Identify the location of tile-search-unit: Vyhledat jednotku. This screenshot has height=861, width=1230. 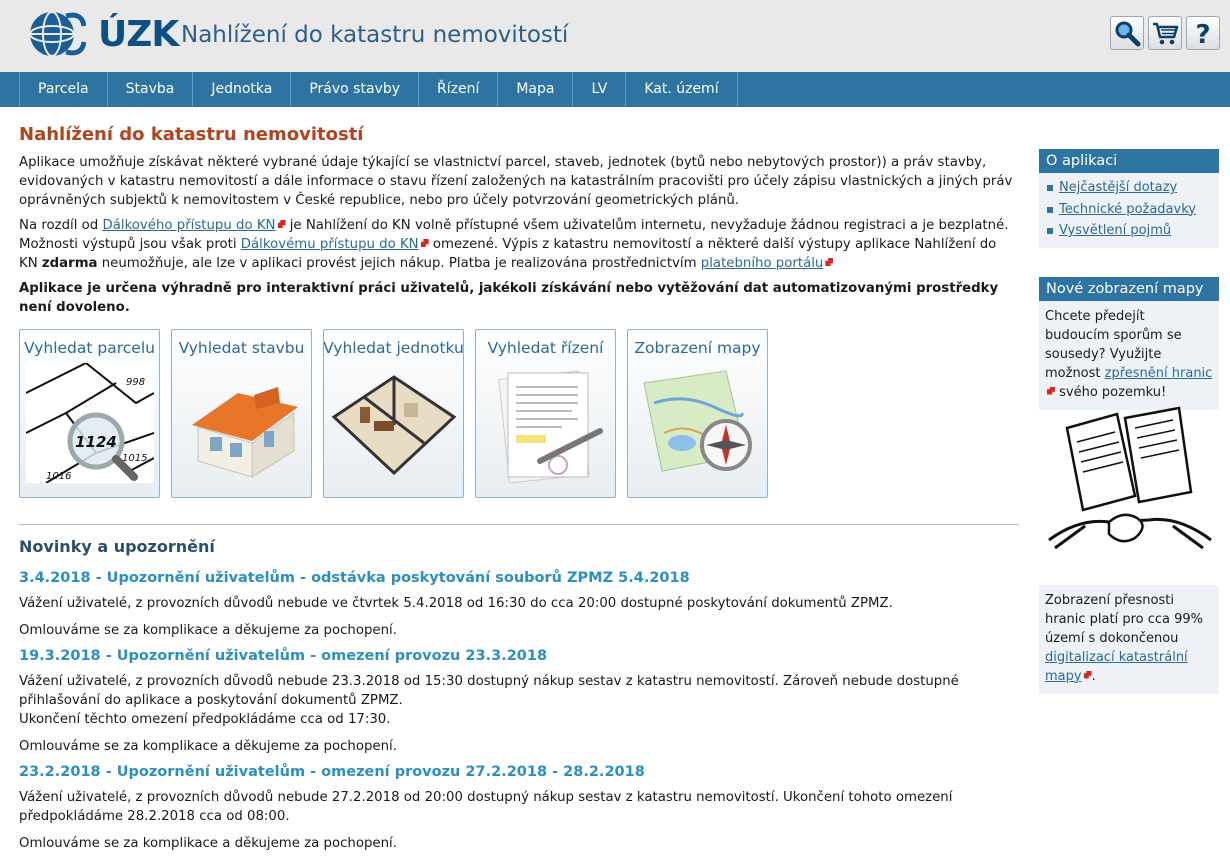
(393, 413).